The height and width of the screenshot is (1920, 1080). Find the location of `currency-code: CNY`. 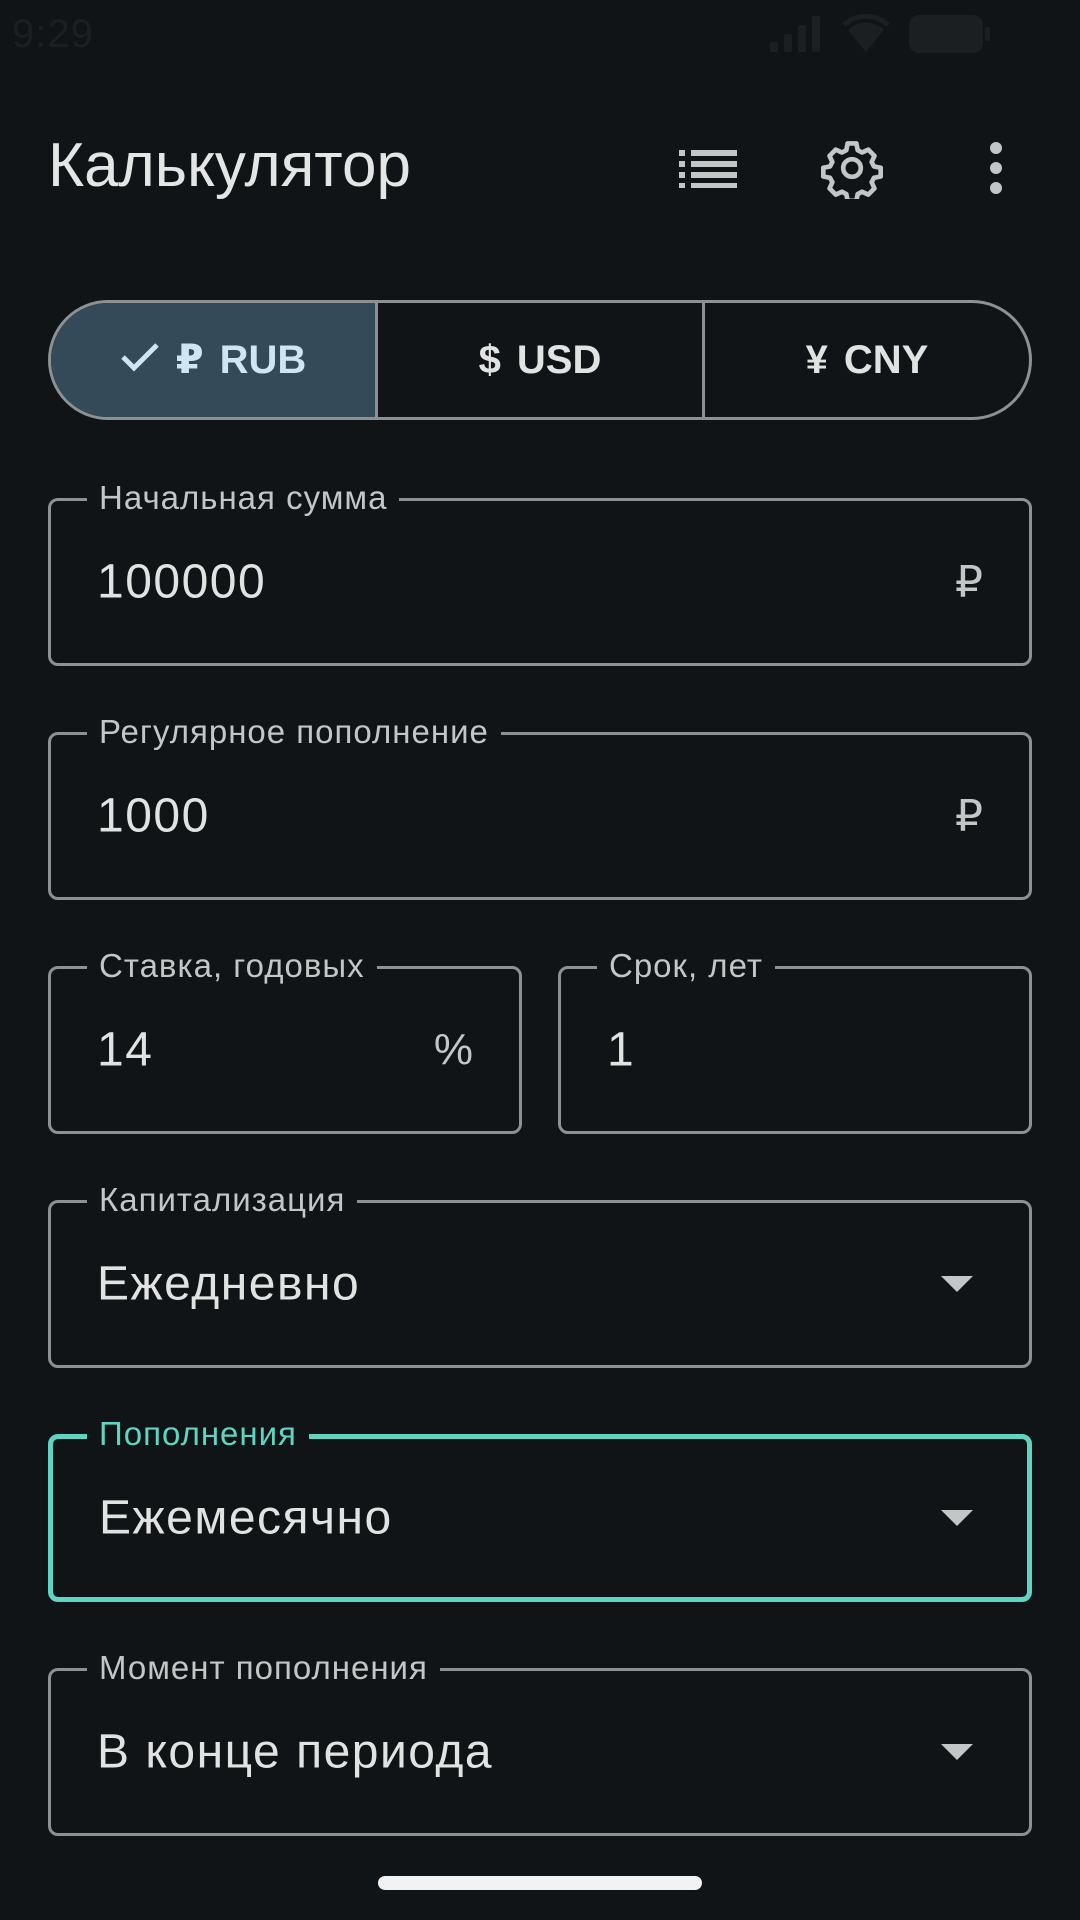

currency-code: CNY is located at coordinates (886, 359).